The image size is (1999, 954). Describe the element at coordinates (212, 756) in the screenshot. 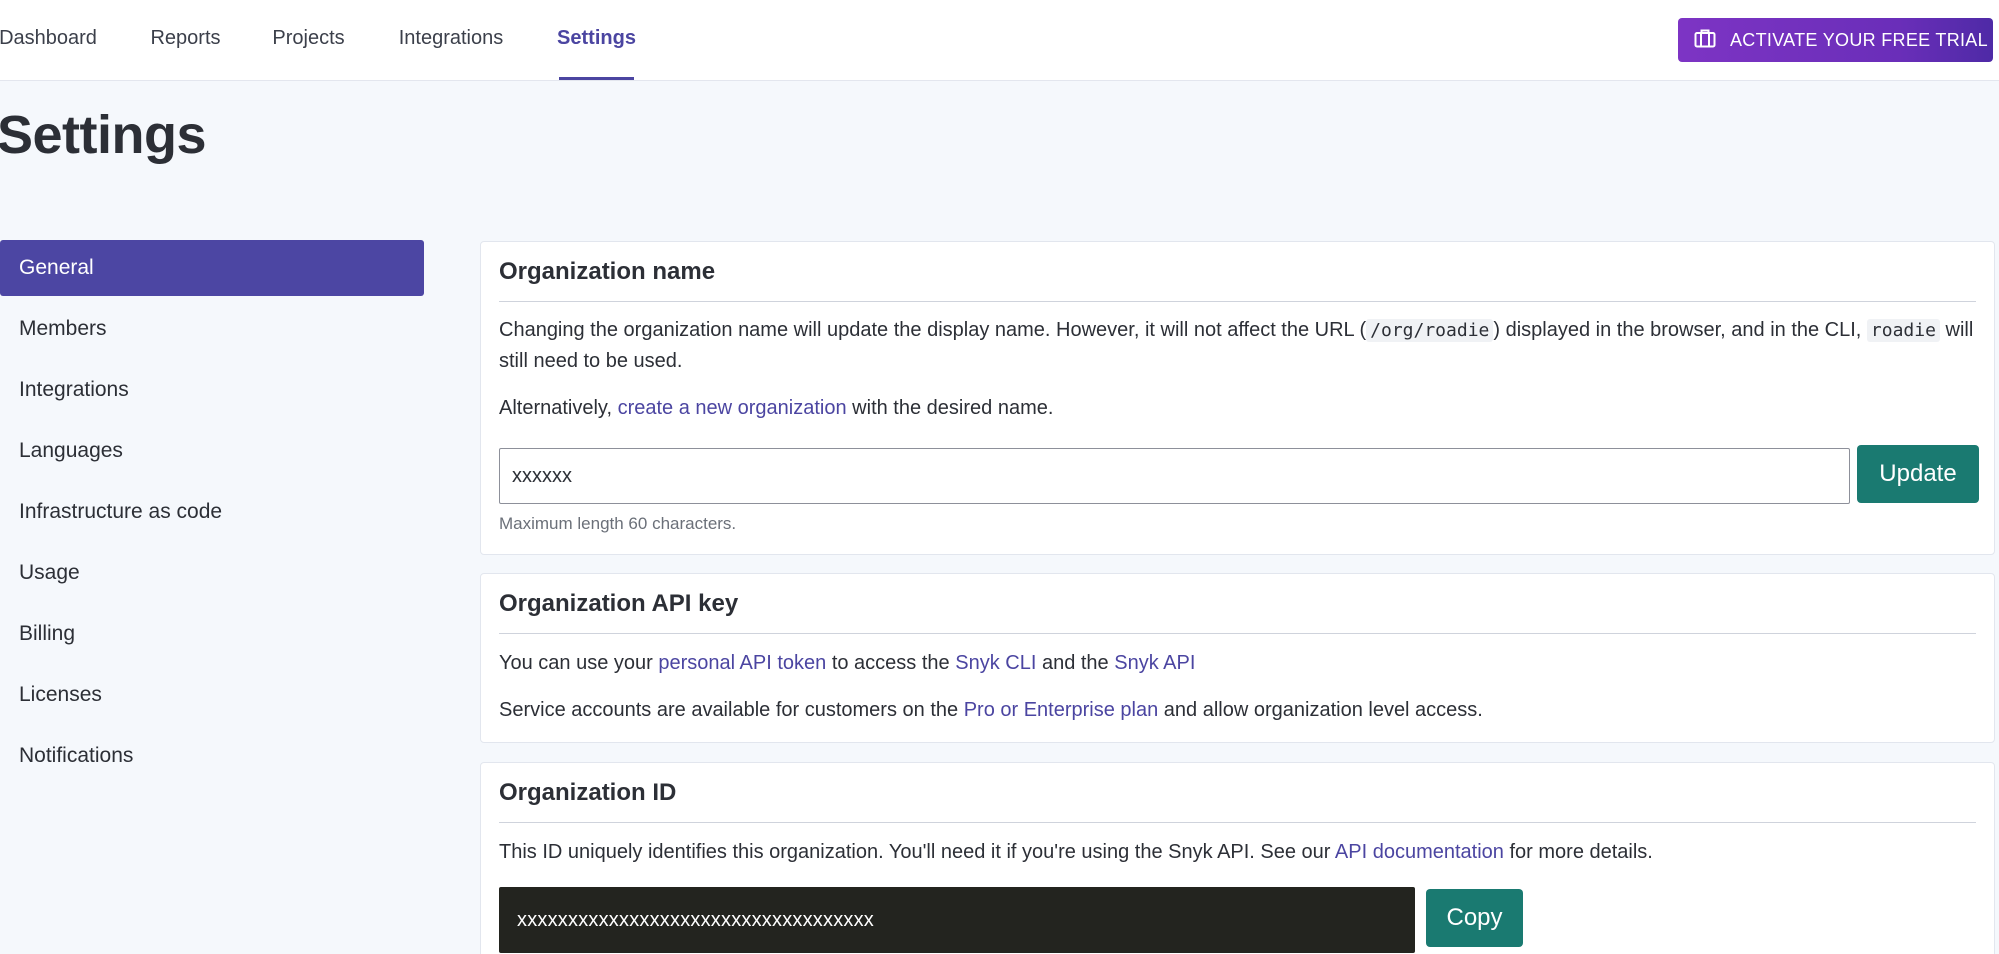

I see `sidebar-item-notifications: Notifications` at that location.